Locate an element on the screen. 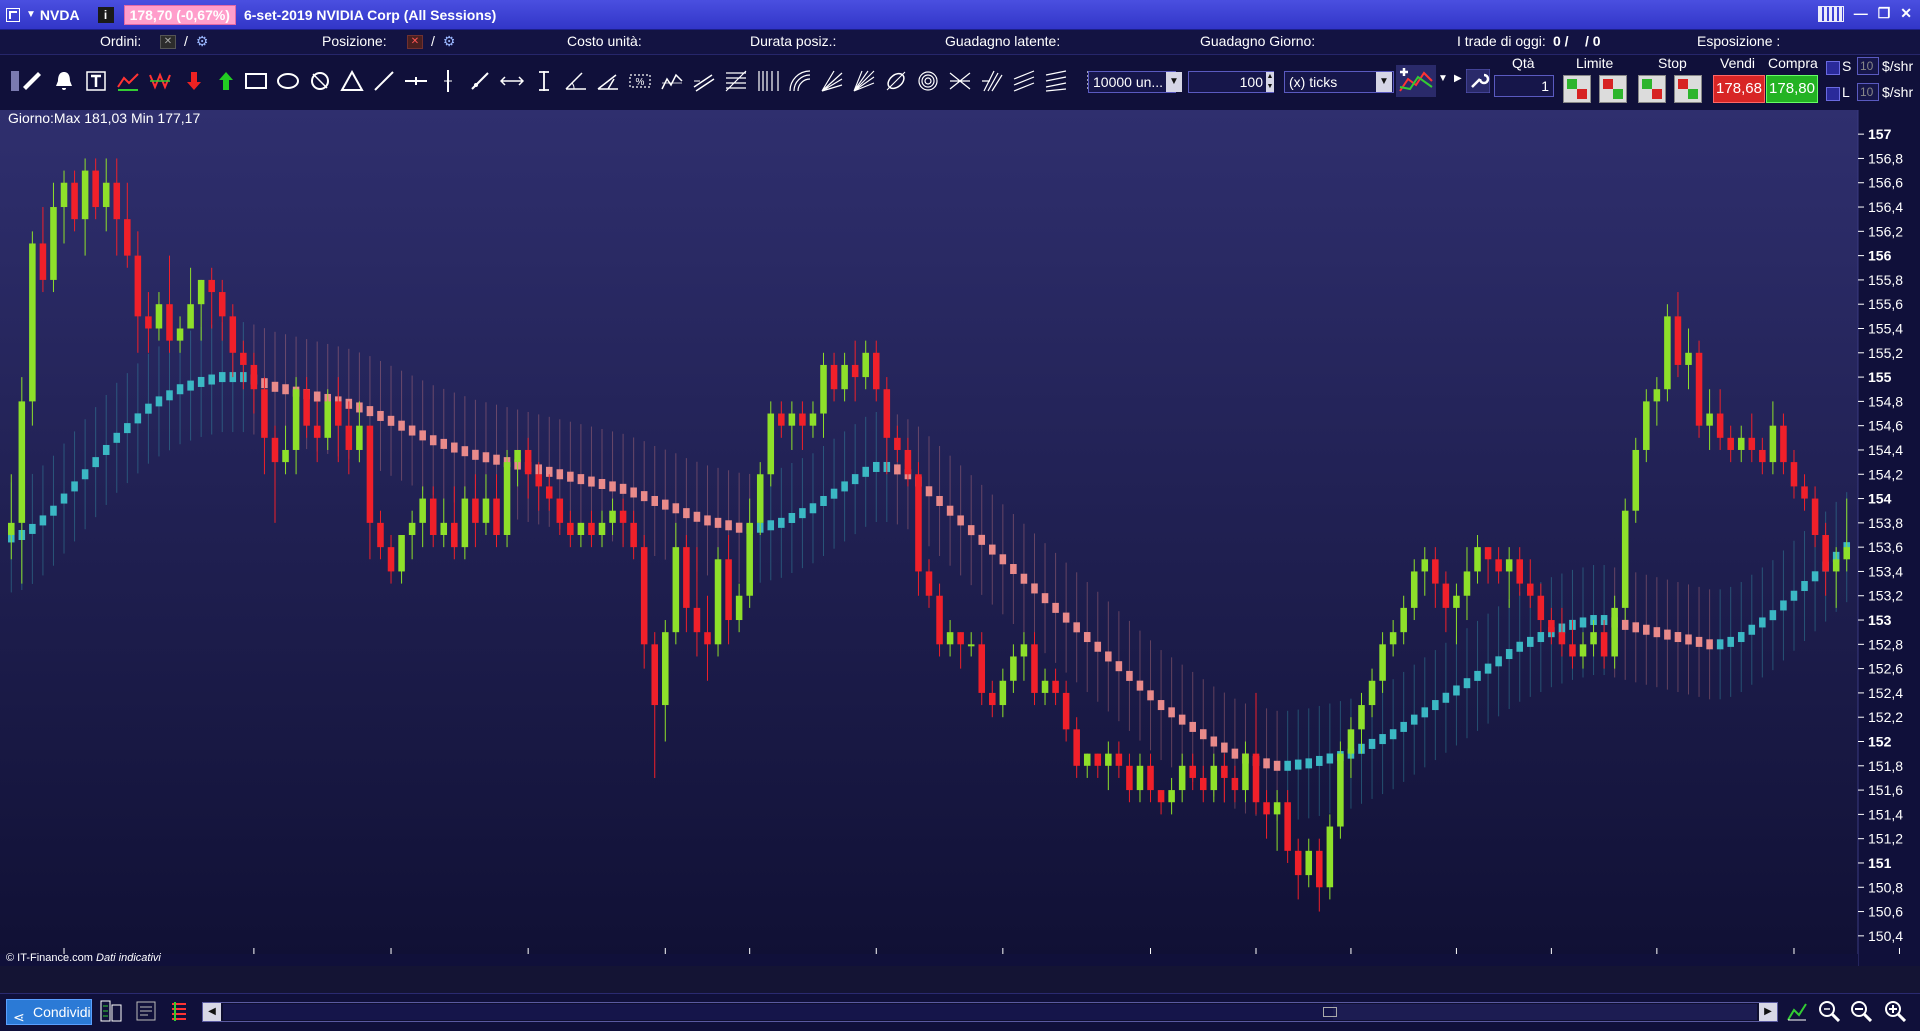  wave-tool-icon is located at coordinates (672, 81).